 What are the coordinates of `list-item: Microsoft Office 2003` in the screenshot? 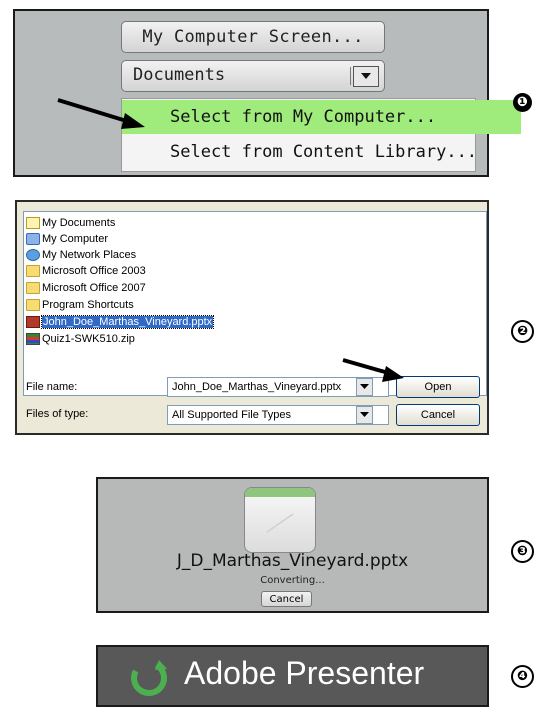 It's located at (86, 271).